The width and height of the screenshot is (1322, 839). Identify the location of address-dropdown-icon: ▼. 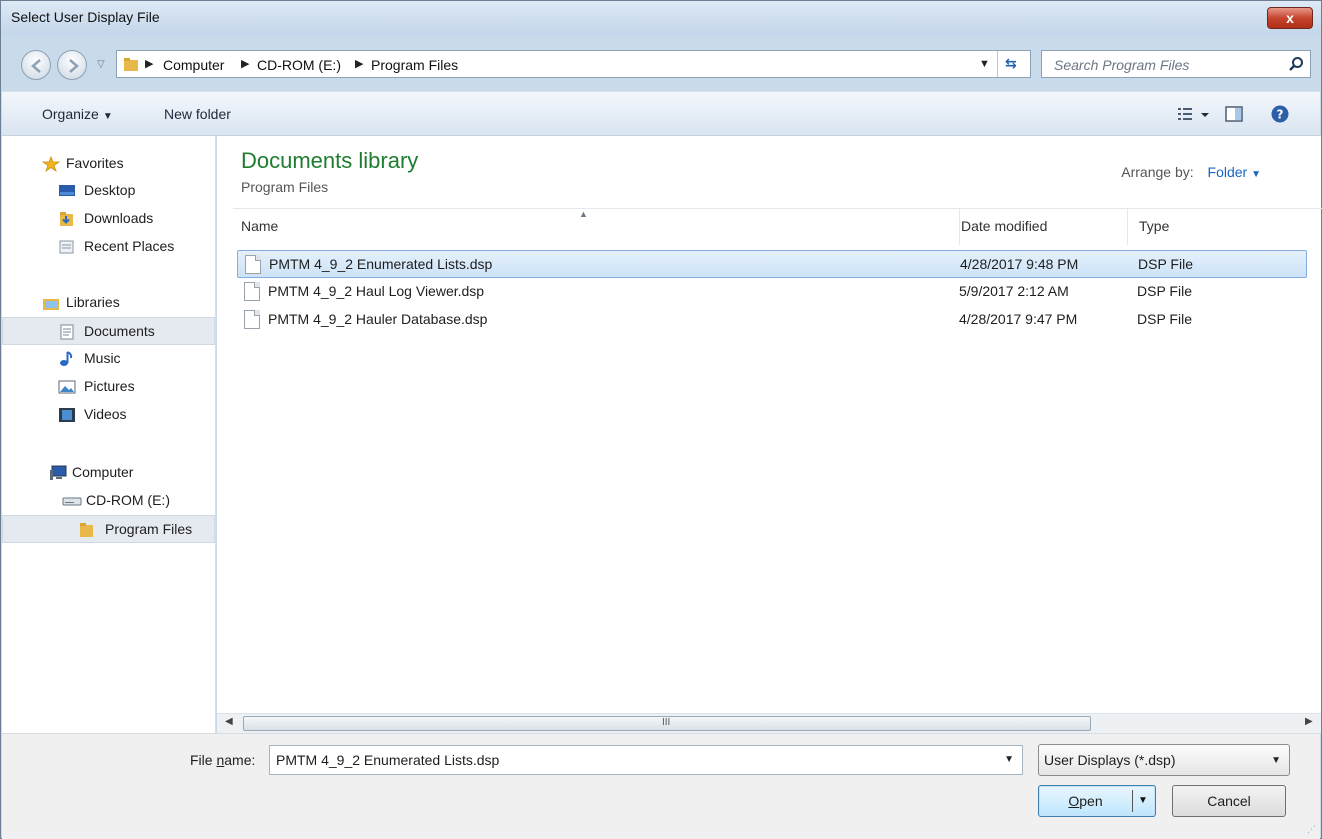
(984, 64).